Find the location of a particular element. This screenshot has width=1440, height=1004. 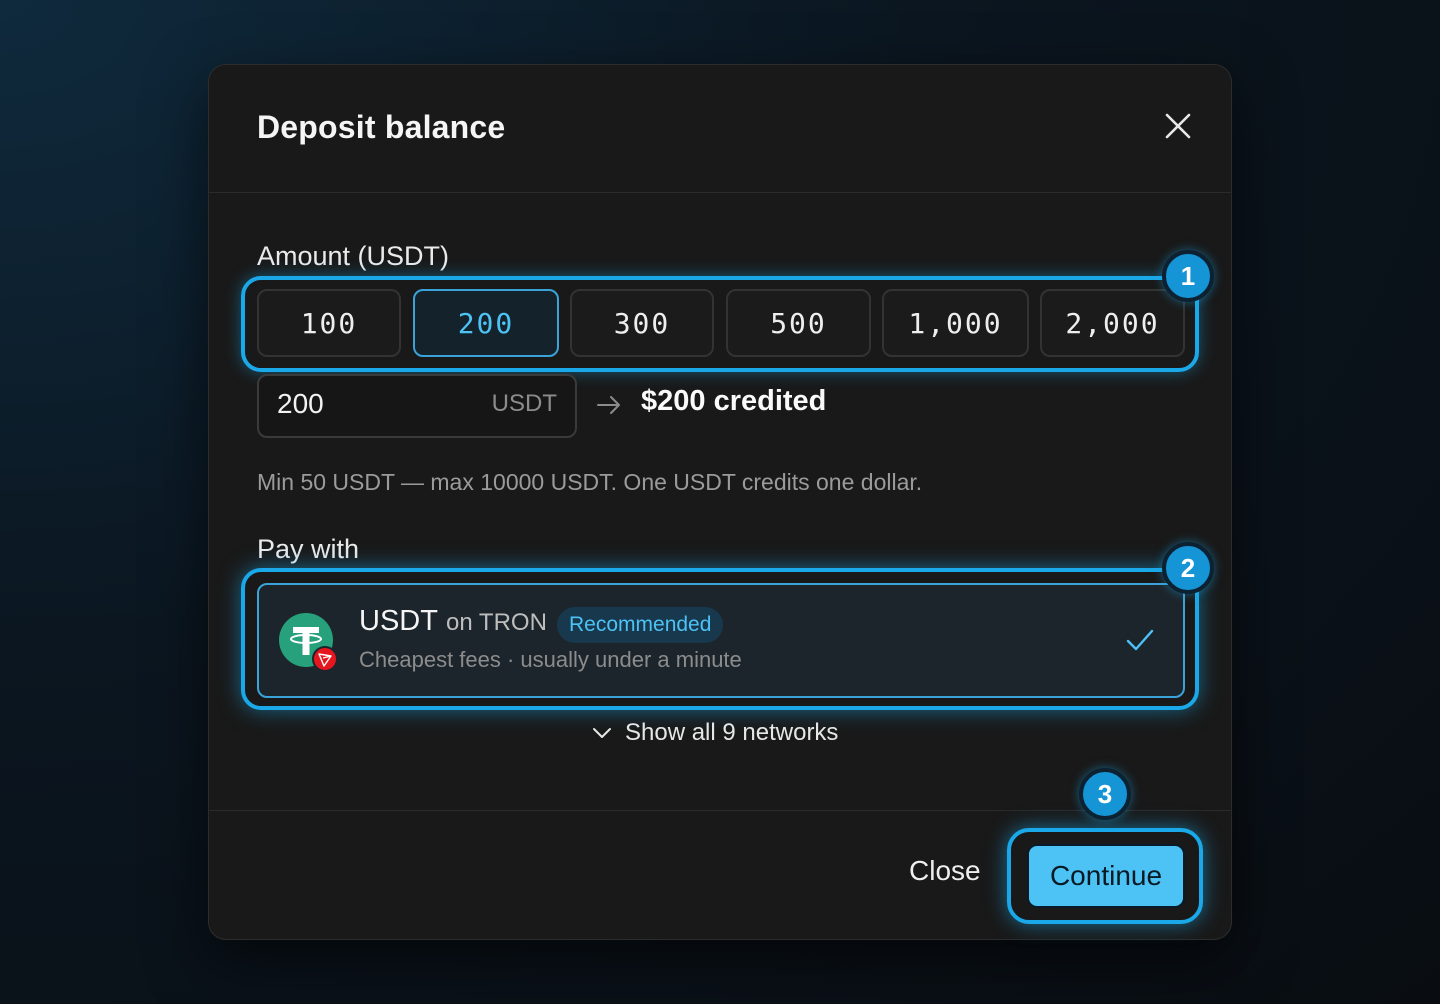

usdt-tron-icon is located at coordinates (308, 642).